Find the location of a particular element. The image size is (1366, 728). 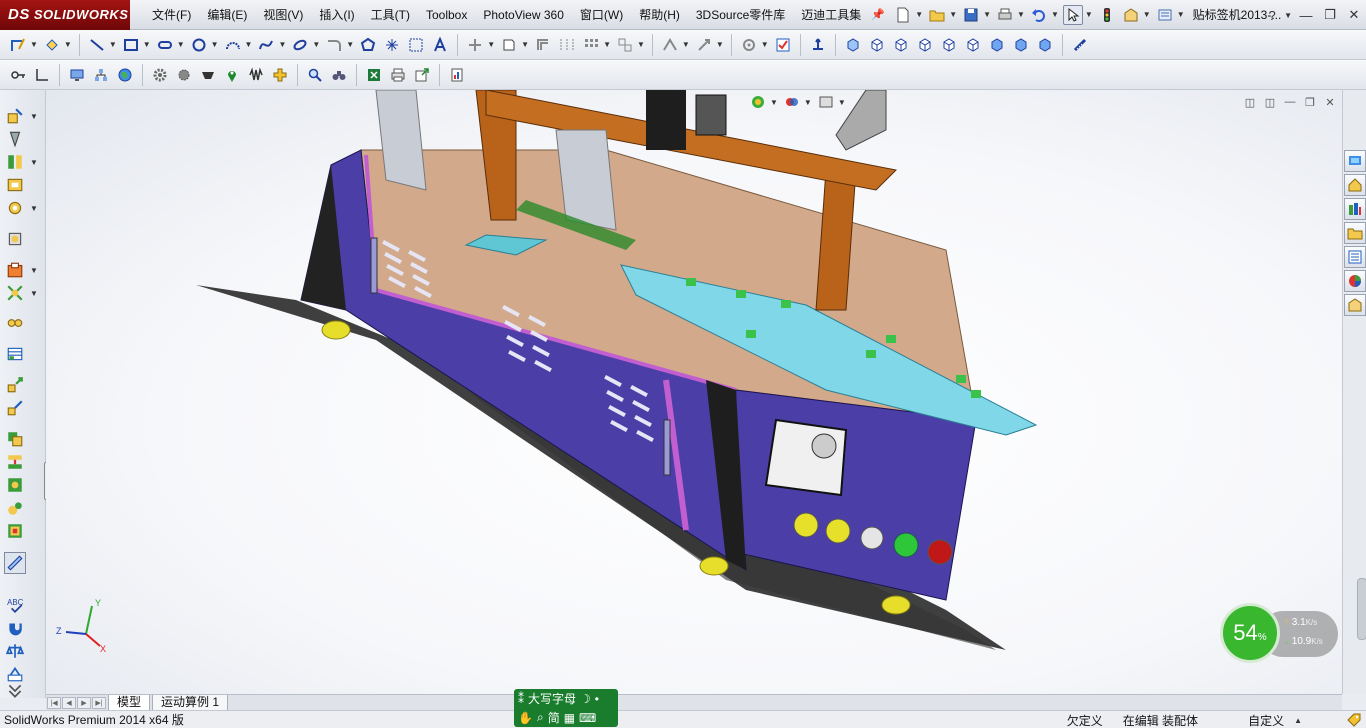

file-properties-icon is located at coordinates (1131, 15).